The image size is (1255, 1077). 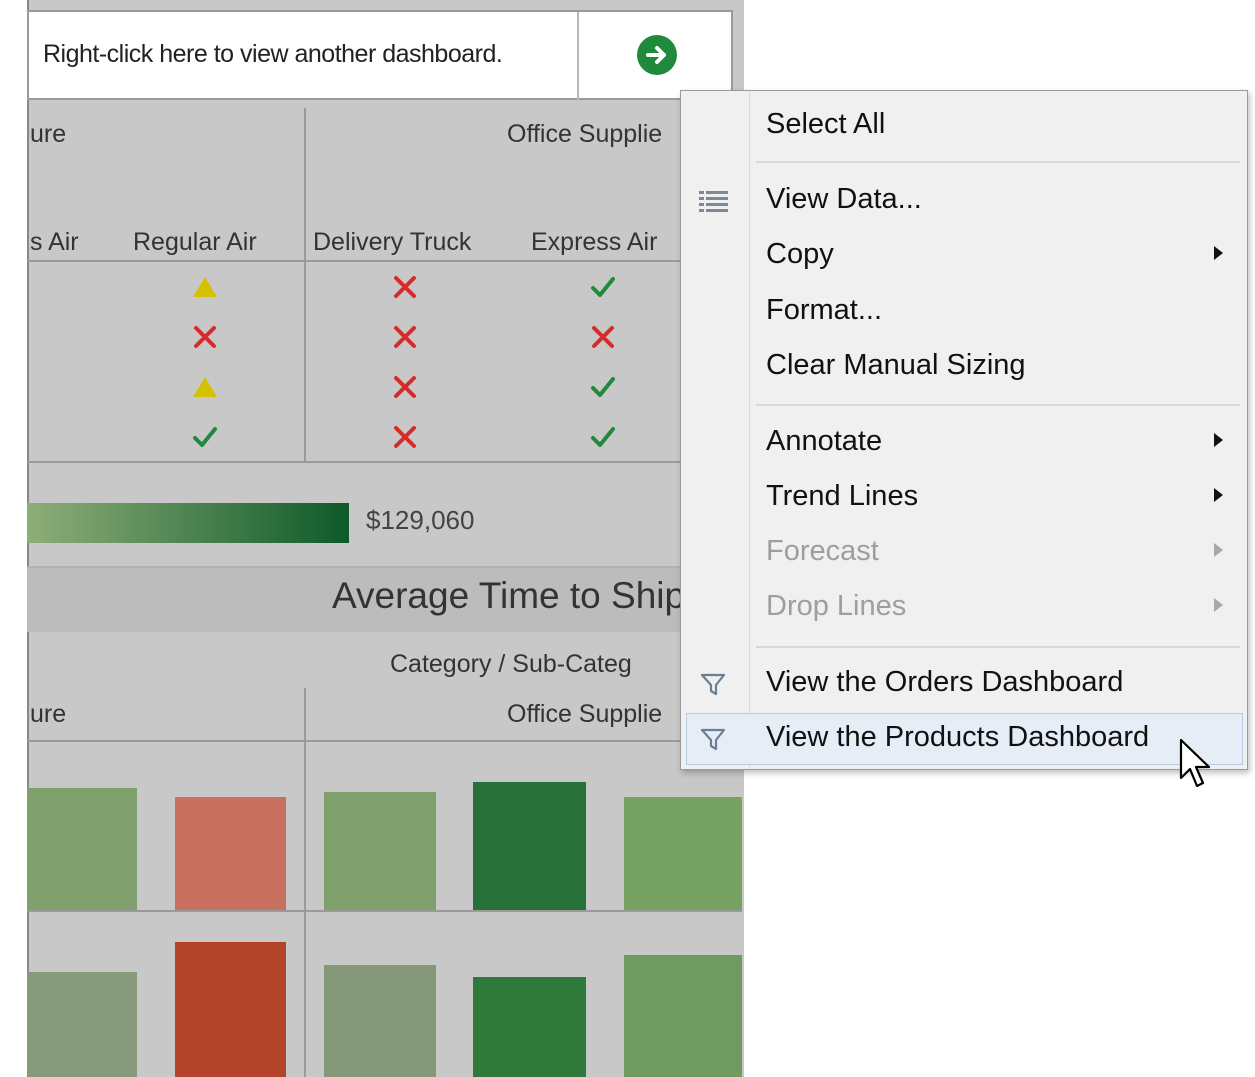 What do you see at coordinates (509, 595) in the screenshot?
I see `section-title: Average Time to Ship` at bounding box center [509, 595].